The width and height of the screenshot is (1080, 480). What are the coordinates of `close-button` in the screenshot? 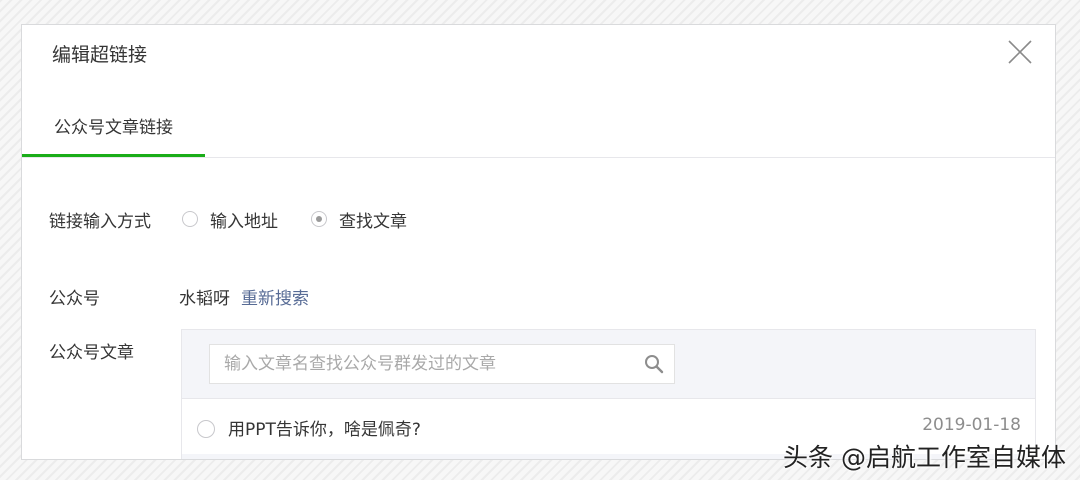 It's located at (1020, 52).